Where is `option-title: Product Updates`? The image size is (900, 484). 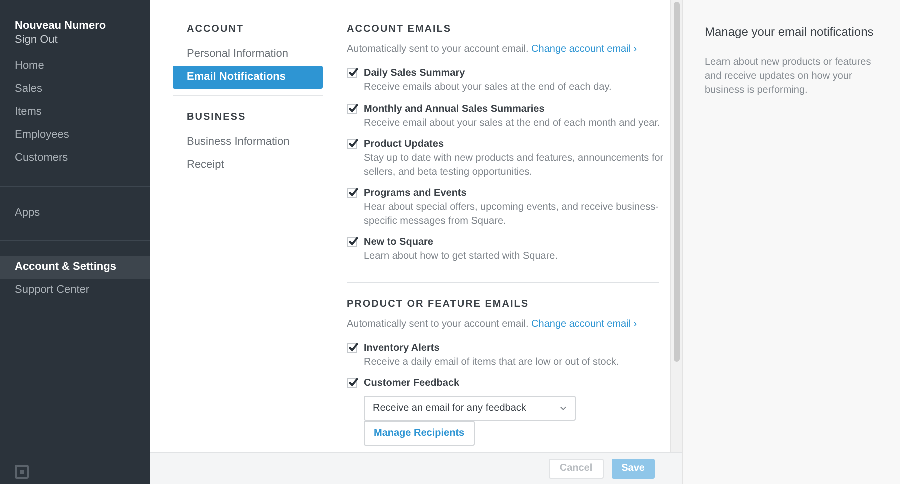
option-title: Product Updates is located at coordinates (405, 144).